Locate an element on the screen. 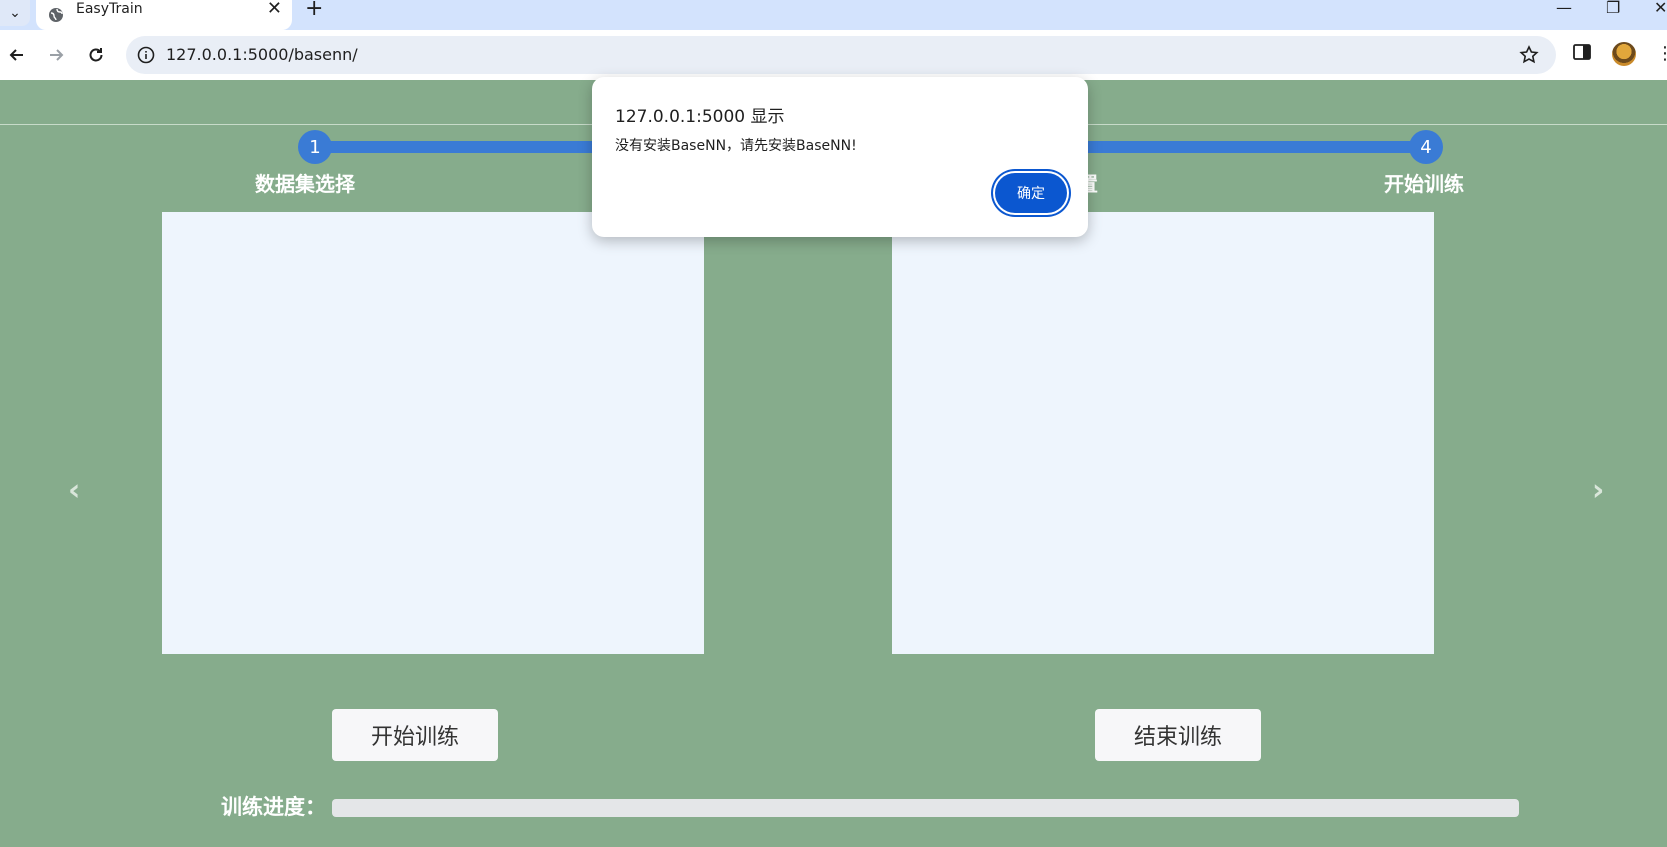 The width and height of the screenshot is (1667, 847). bookmark-star-icon is located at coordinates (1529, 55).